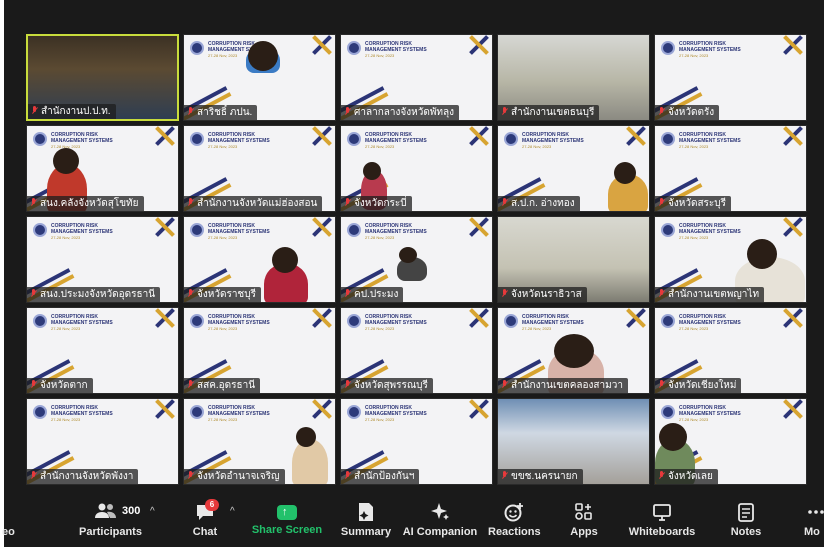 The height and width of the screenshot is (547, 824). What do you see at coordinates (514, 520) in the screenshot?
I see `reactions-button: Reactions` at bounding box center [514, 520].